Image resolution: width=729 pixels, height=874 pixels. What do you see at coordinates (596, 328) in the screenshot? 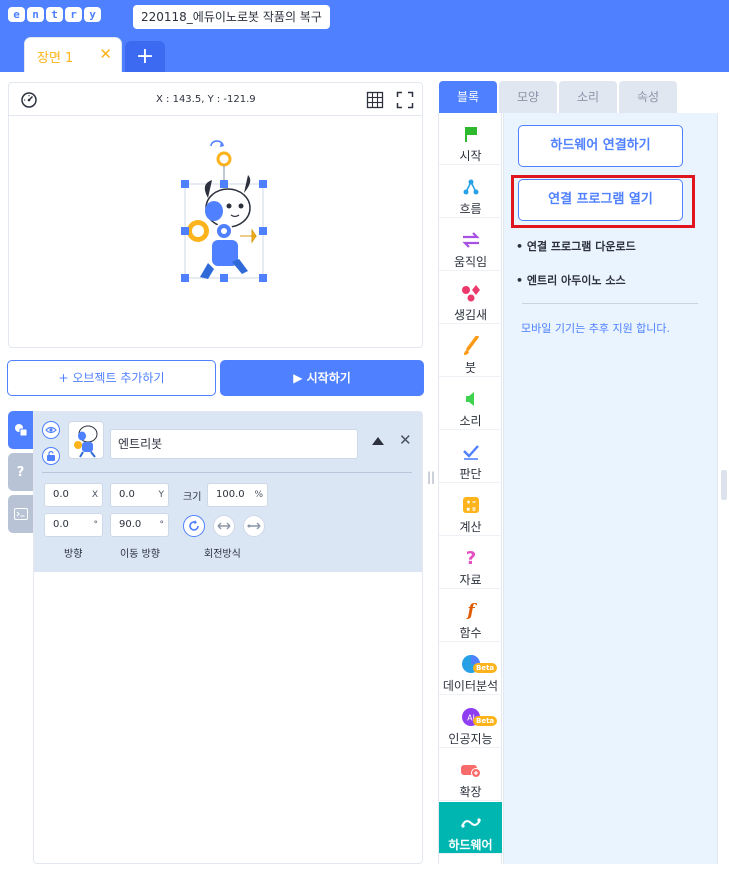
I see `mobile-support-note: 모바일 기기는 추후 지원 합니다.` at bounding box center [596, 328].